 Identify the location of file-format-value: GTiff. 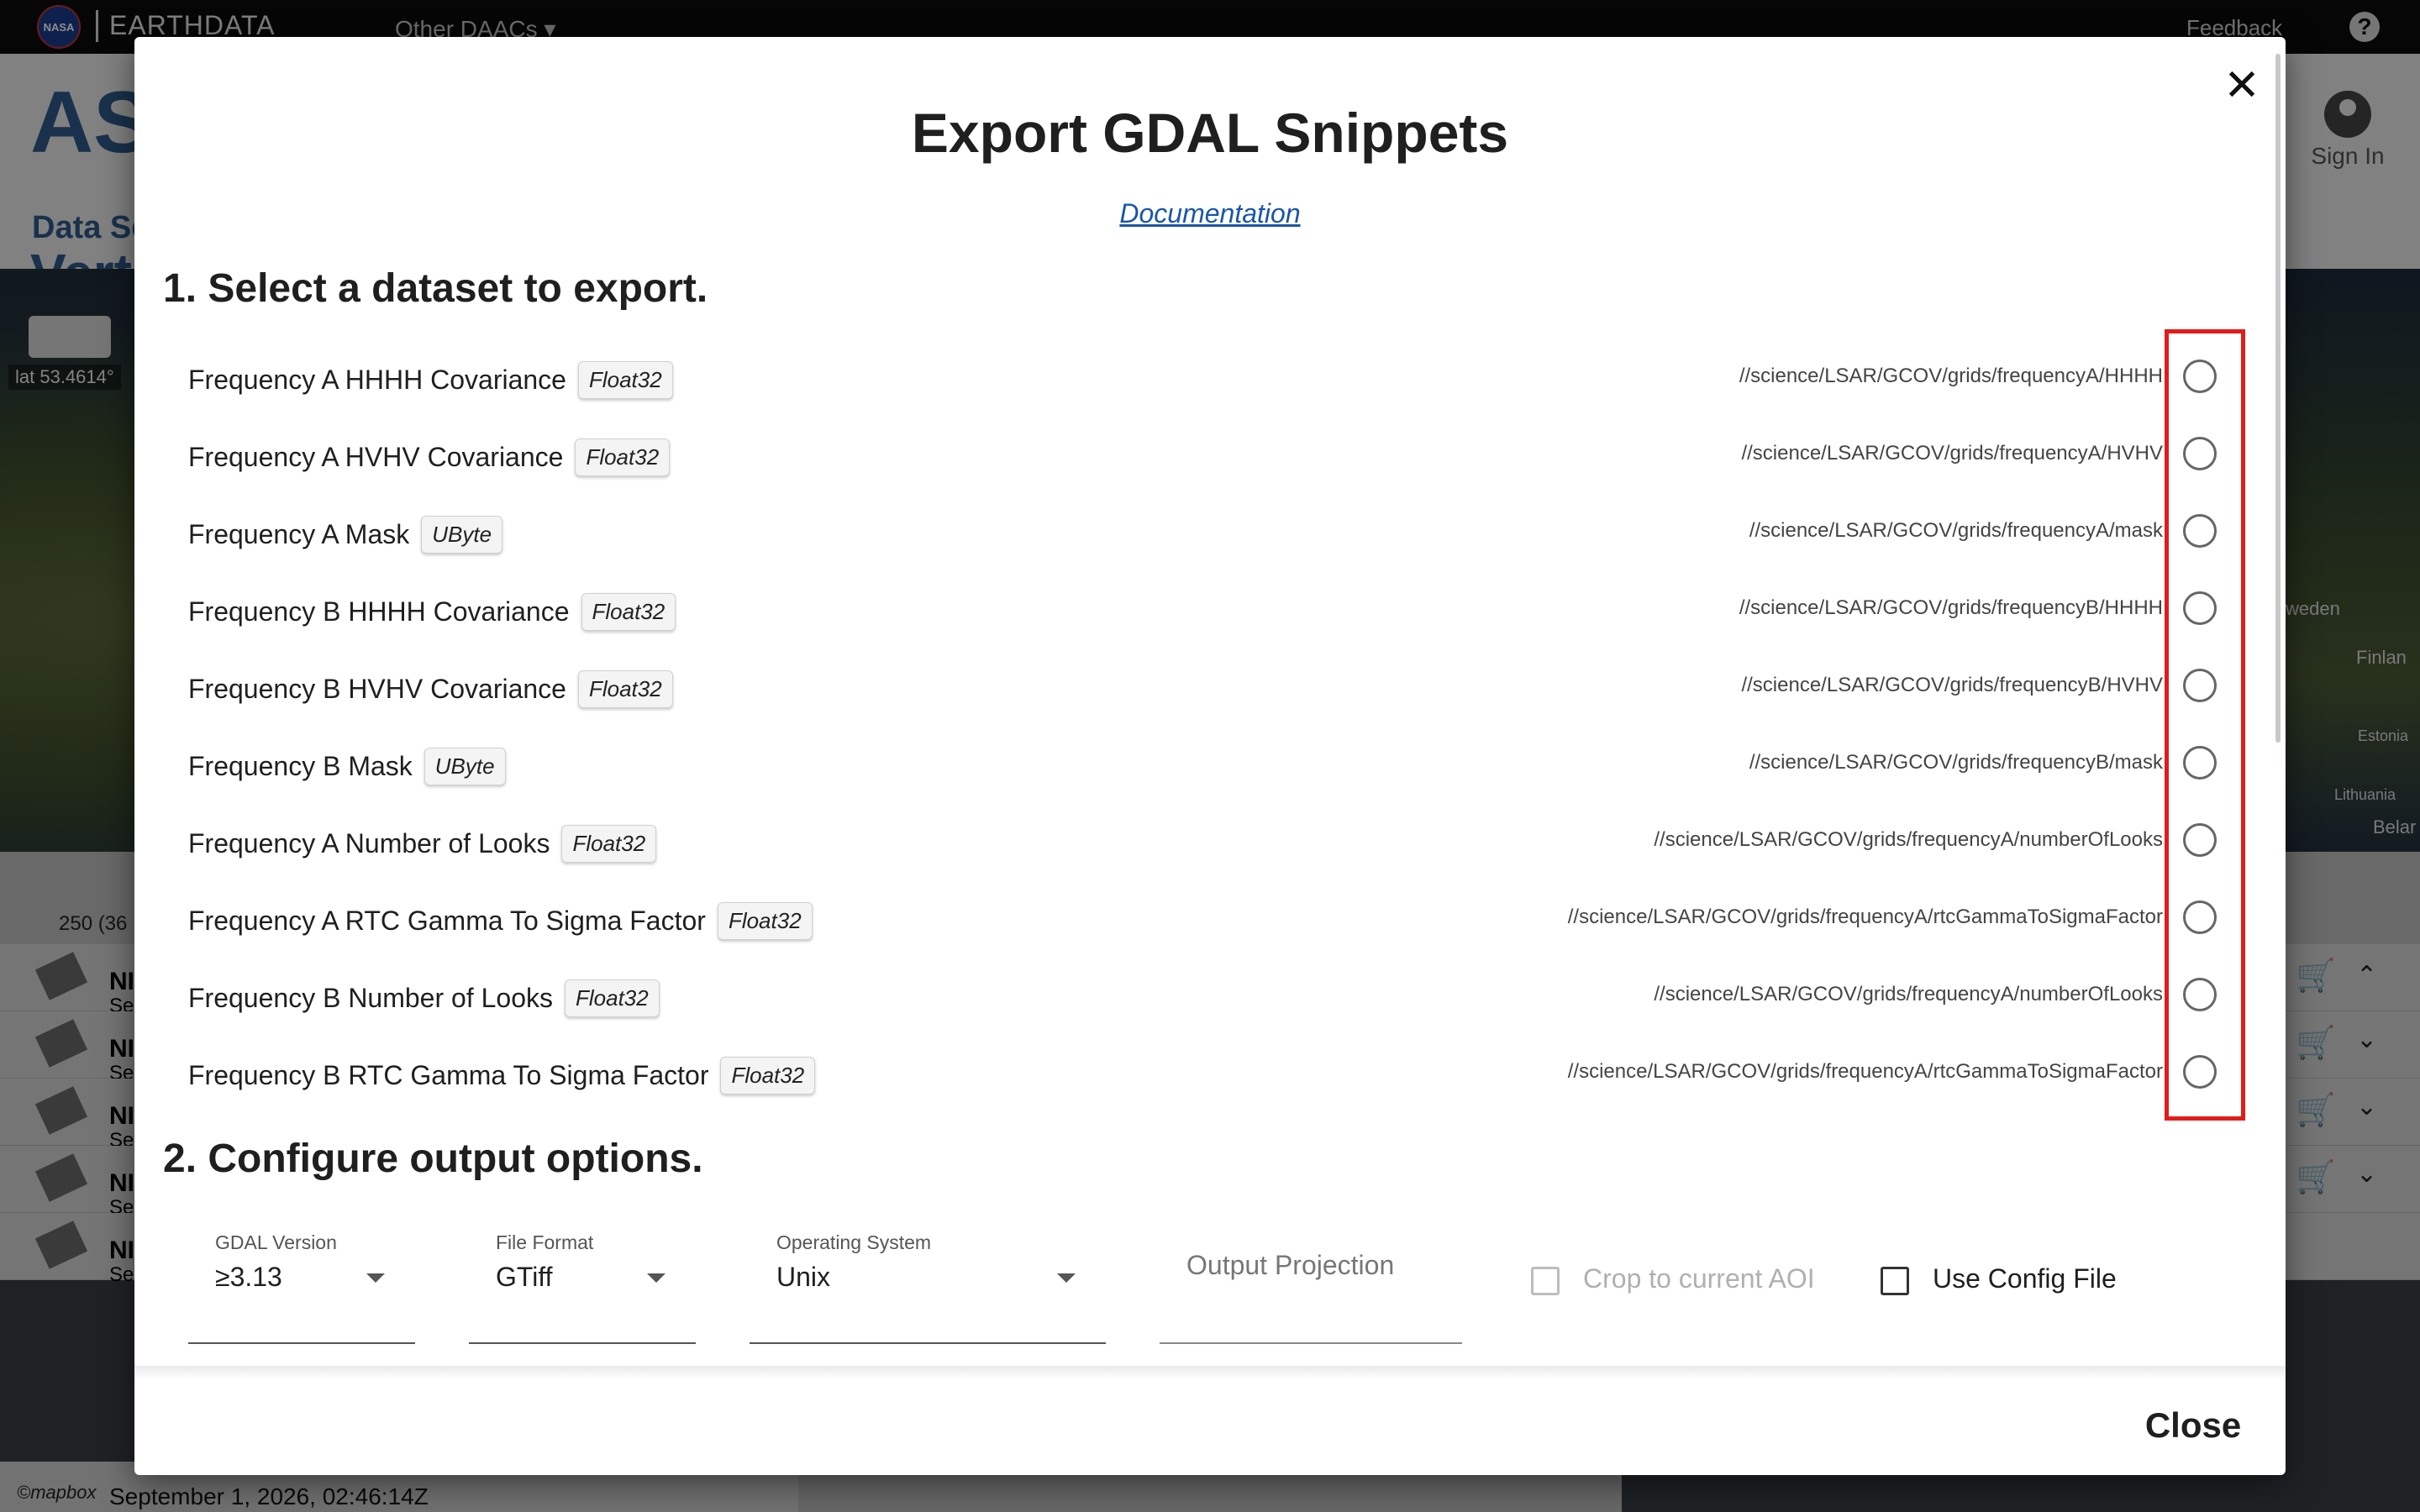
(524, 1277).